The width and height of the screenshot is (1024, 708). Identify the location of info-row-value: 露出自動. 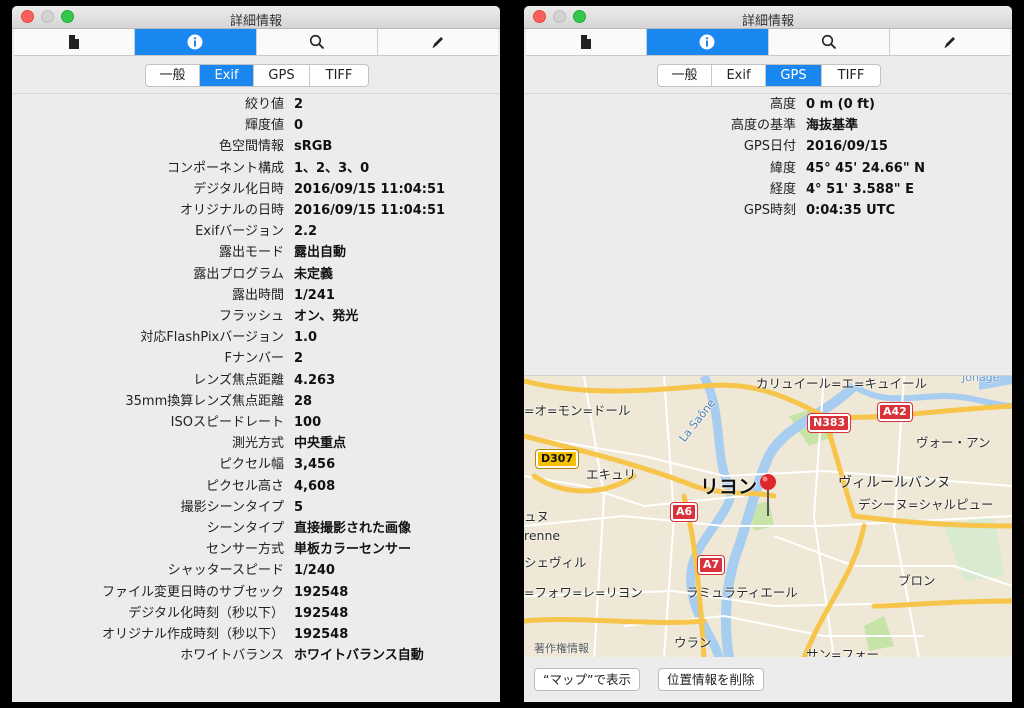
(320, 253).